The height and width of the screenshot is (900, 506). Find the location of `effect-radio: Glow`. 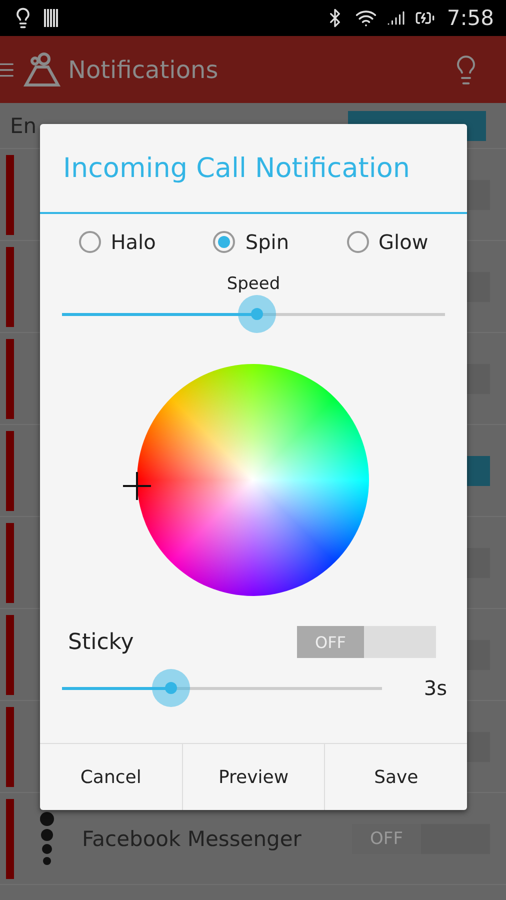

effect-radio: Glow is located at coordinates (387, 242).